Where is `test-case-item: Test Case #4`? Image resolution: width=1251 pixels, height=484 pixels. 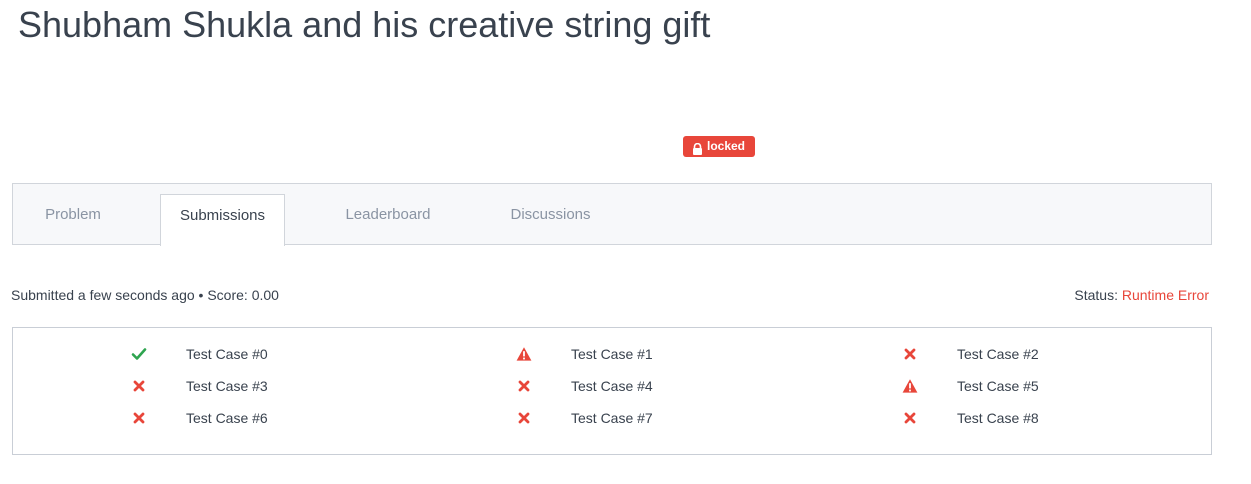
test-case-item: Test Case #4 is located at coordinates (584, 386).